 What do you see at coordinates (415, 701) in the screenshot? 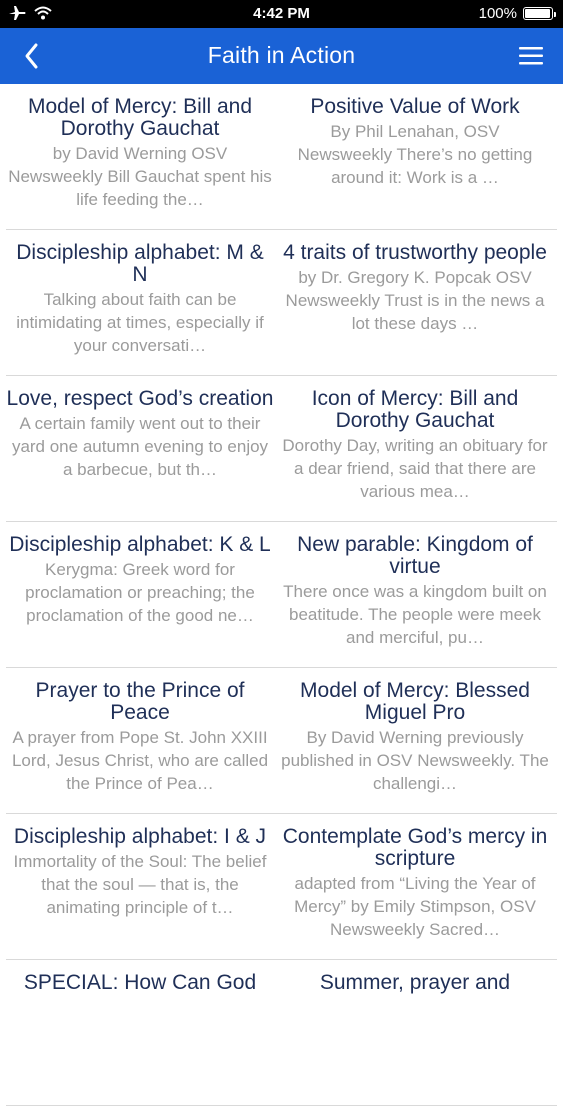
I see `article-title: Model of Mercy: Blessed Miguel Pro` at bounding box center [415, 701].